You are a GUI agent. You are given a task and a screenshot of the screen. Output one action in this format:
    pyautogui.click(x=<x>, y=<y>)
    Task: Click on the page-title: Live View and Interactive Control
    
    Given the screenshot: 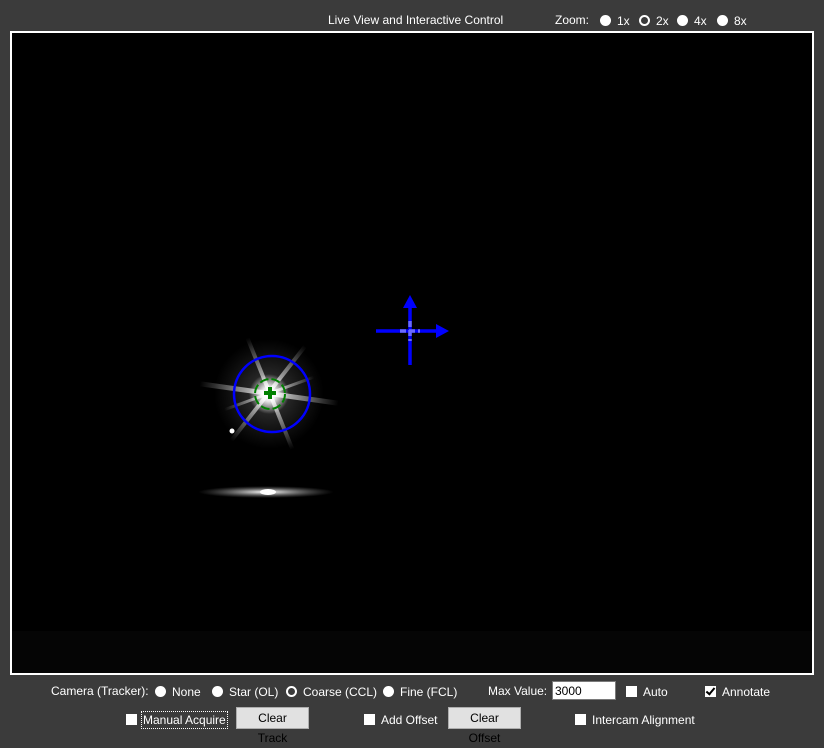 What is the action you would take?
    pyautogui.click(x=416, y=20)
    